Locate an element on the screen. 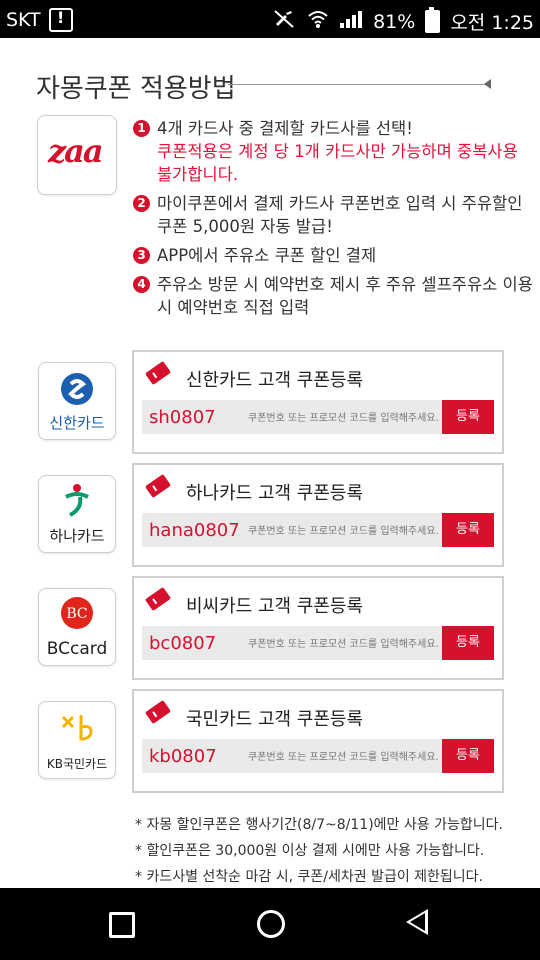 The width and height of the screenshot is (540, 960). title-arrow-icon is located at coordinates (487, 84).